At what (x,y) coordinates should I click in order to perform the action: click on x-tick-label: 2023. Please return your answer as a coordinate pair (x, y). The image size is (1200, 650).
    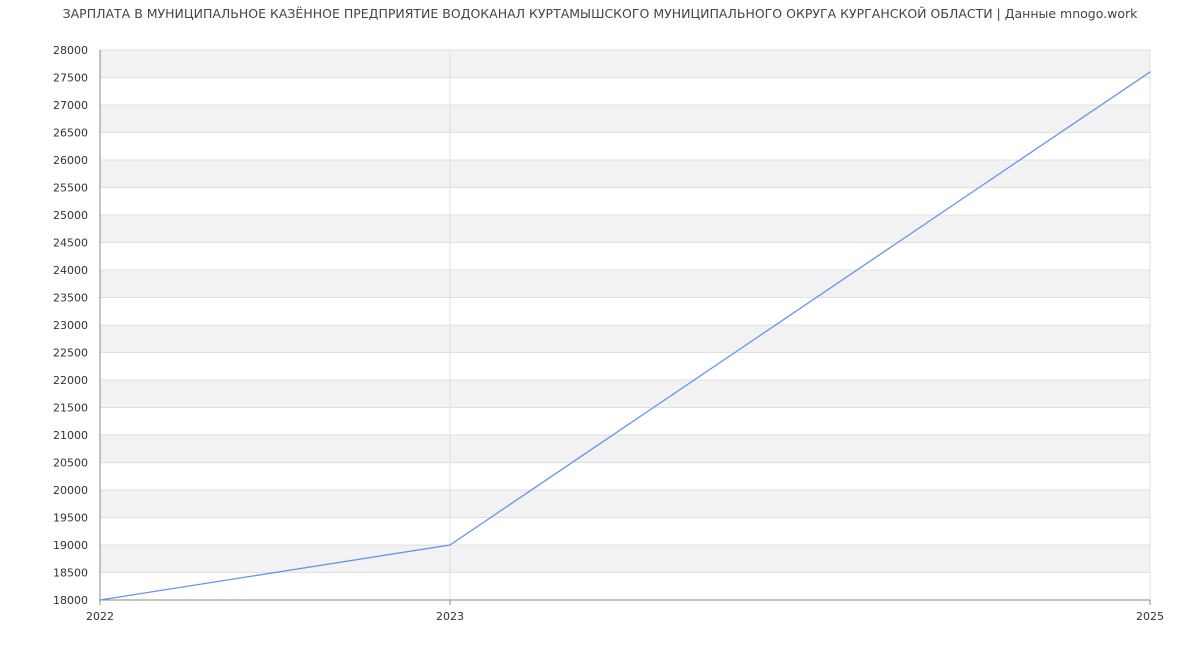
    Looking at the image, I should click on (450, 616).